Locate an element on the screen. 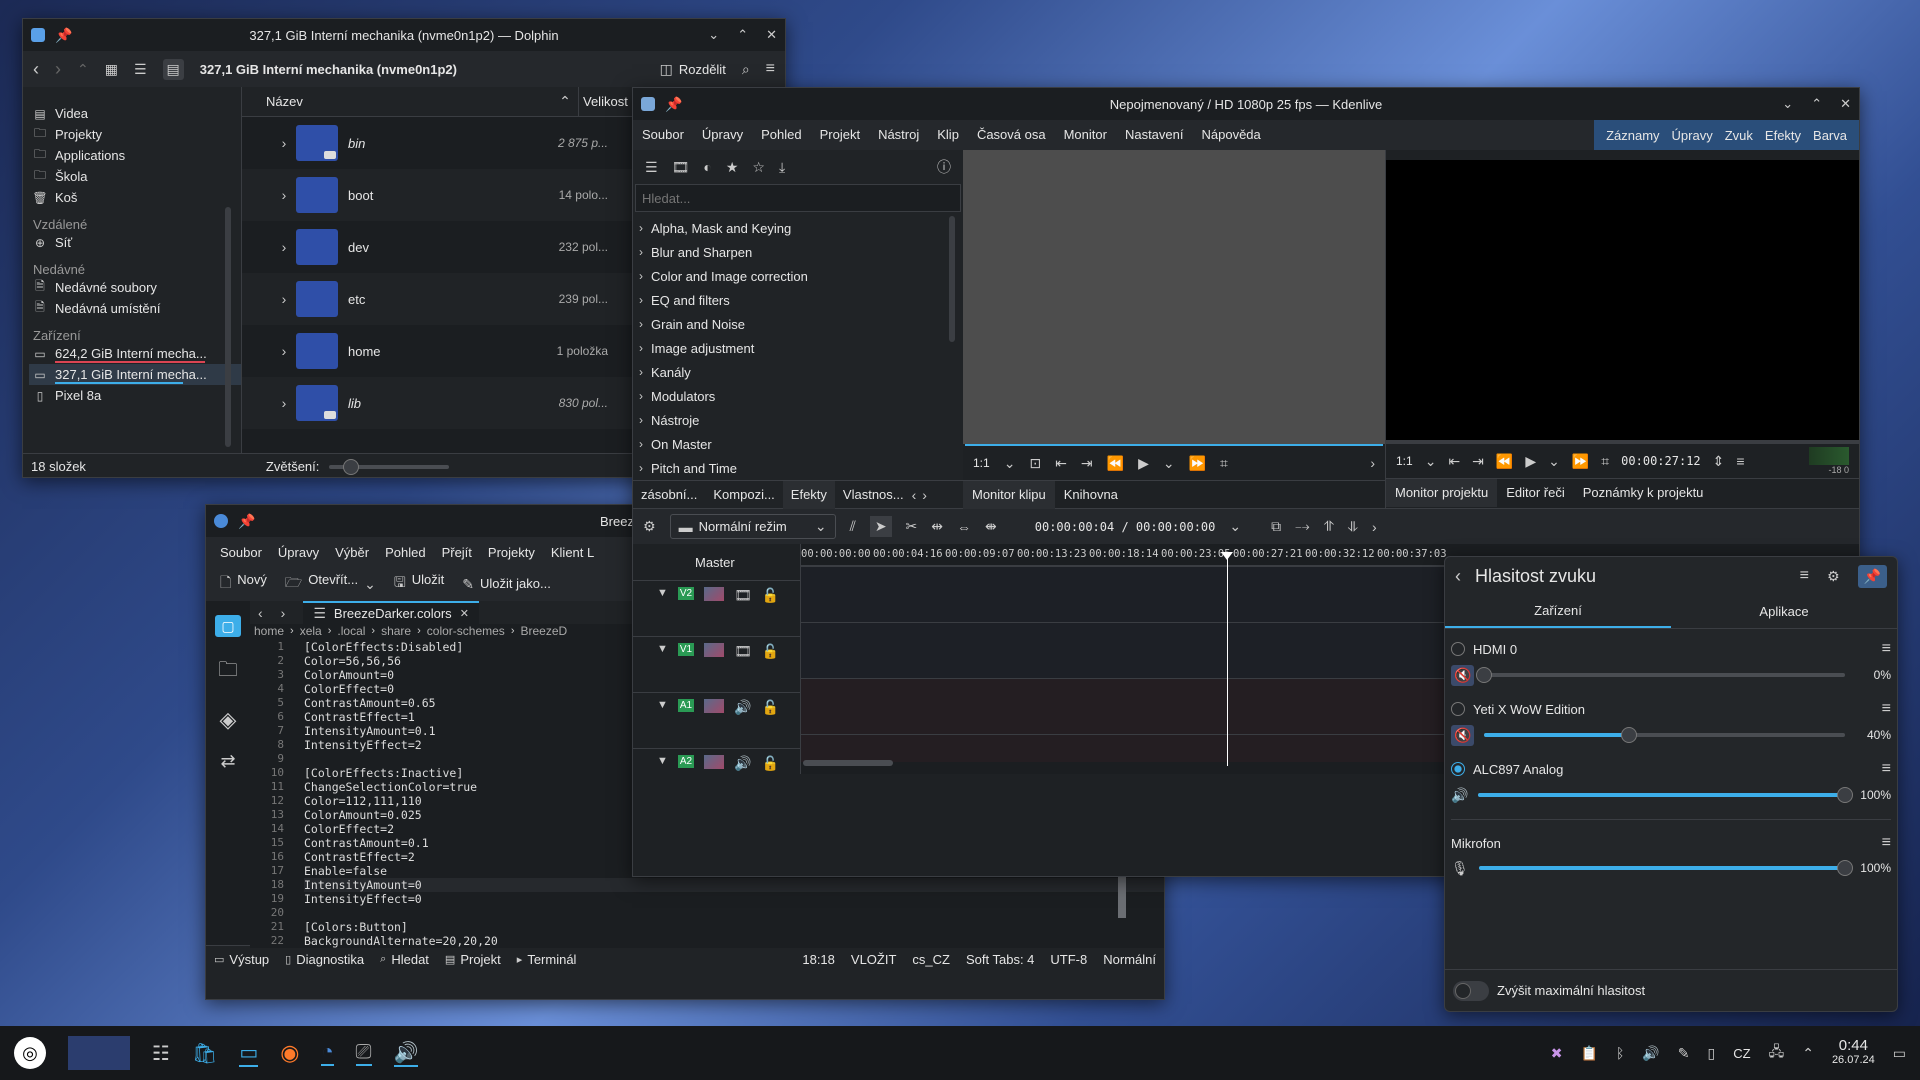 This screenshot has height=1080, width=1920. slider-handle is located at coordinates (1845, 795).